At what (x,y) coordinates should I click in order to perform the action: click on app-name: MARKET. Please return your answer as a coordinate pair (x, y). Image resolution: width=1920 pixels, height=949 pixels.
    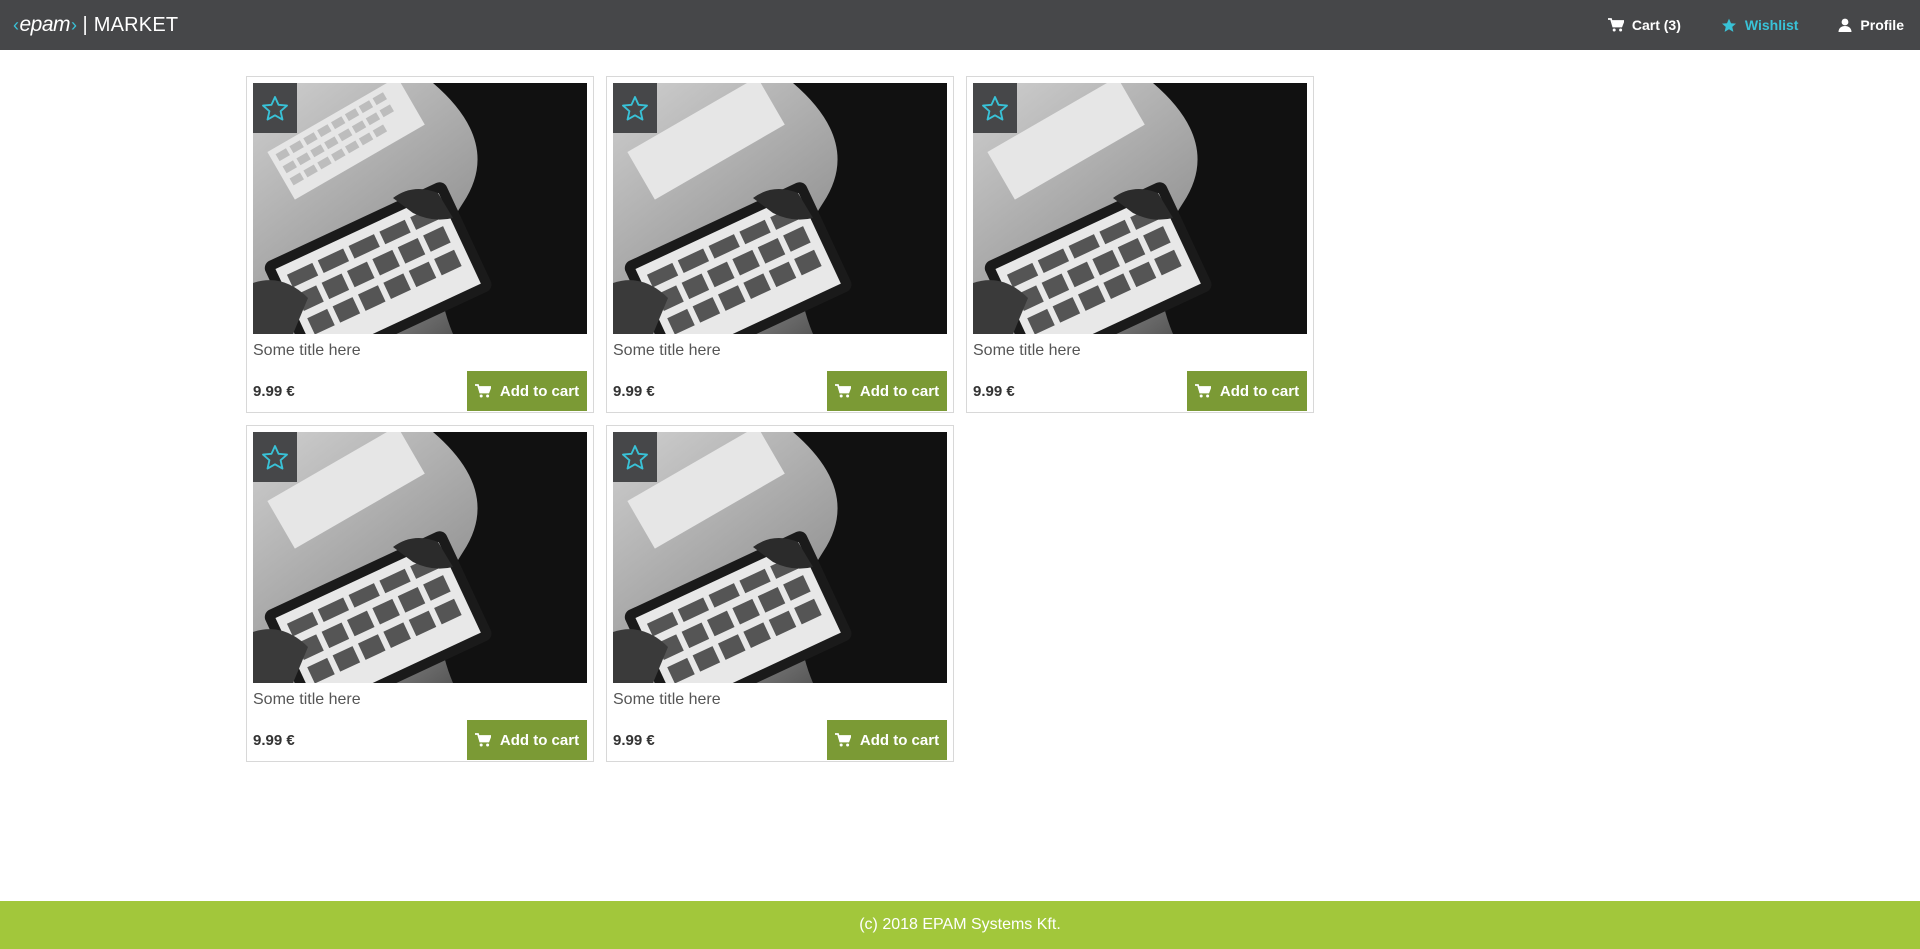
    Looking at the image, I should click on (136, 24).